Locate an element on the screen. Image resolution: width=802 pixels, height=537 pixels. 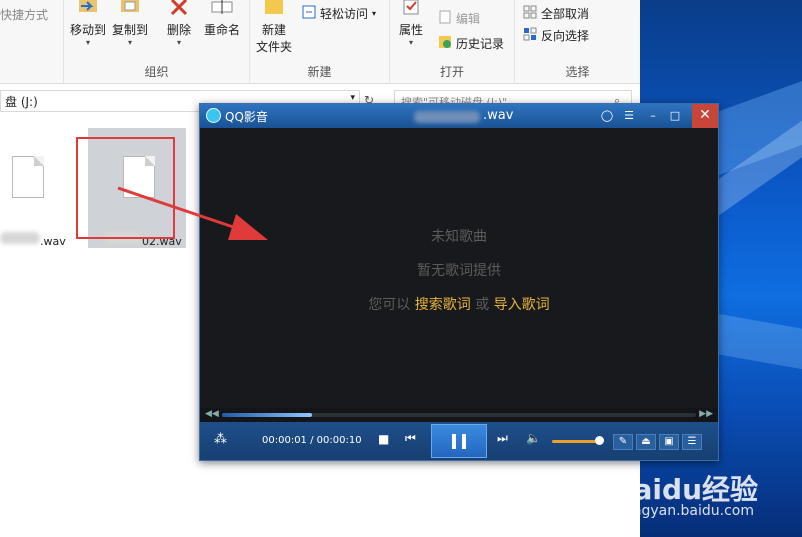
properties-icon is located at coordinates (411, 9).